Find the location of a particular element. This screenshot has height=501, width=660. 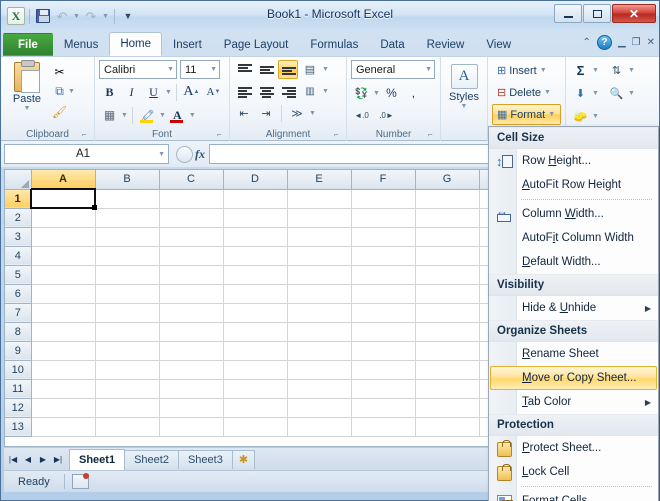

cell-A6 is located at coordinates (63, 294).